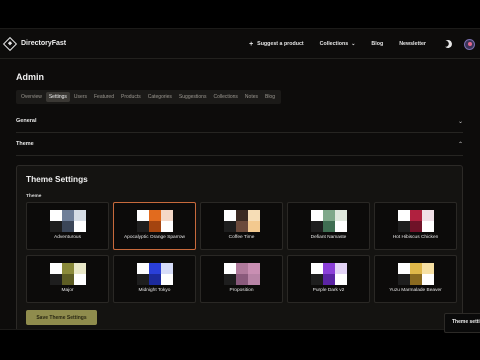 The height and width of the screenshot is (360, 480). What do you see at coordinates (80, 97) in the screenshot?
I see `tab-users: Users` at bounding box center [80, 97].